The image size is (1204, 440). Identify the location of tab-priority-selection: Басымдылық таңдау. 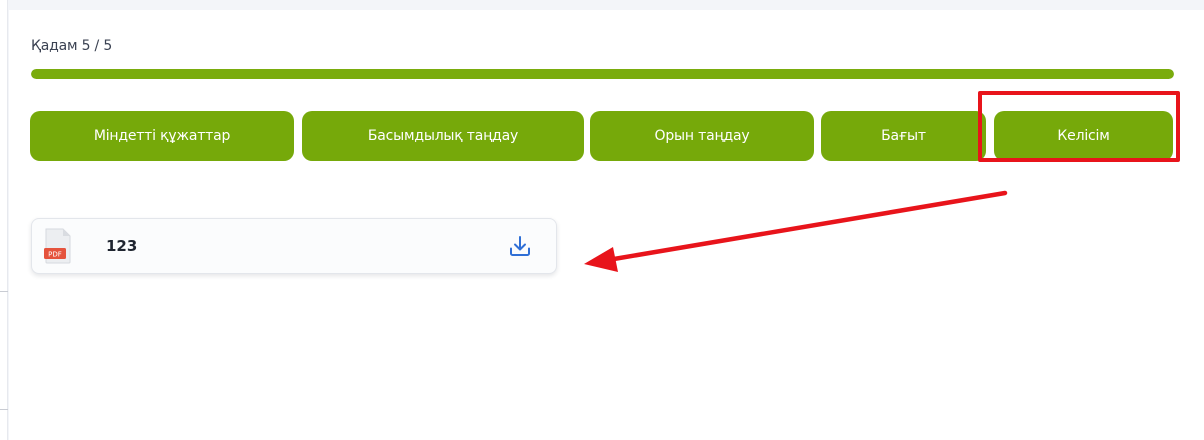
(443, 136).